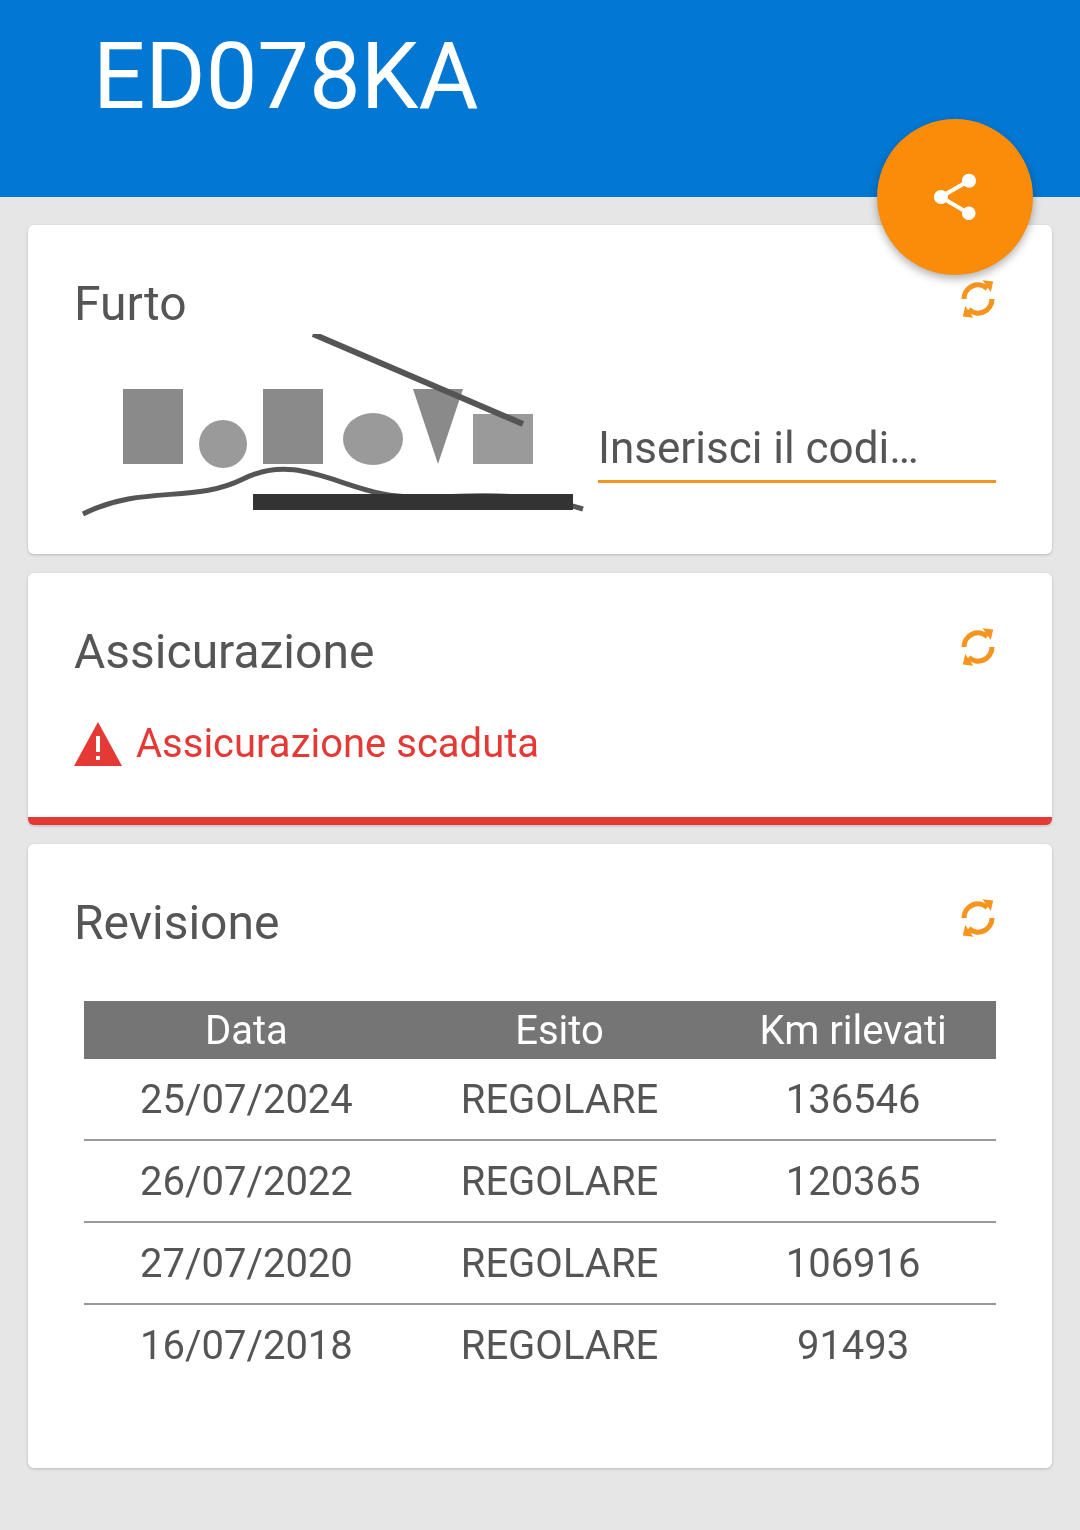 The width and height of the screenshot is (1080, 1530). Describe the element at coordinates (246, 1344) in the screenshot. I see `table-cell: 16/07/2018` at that location.